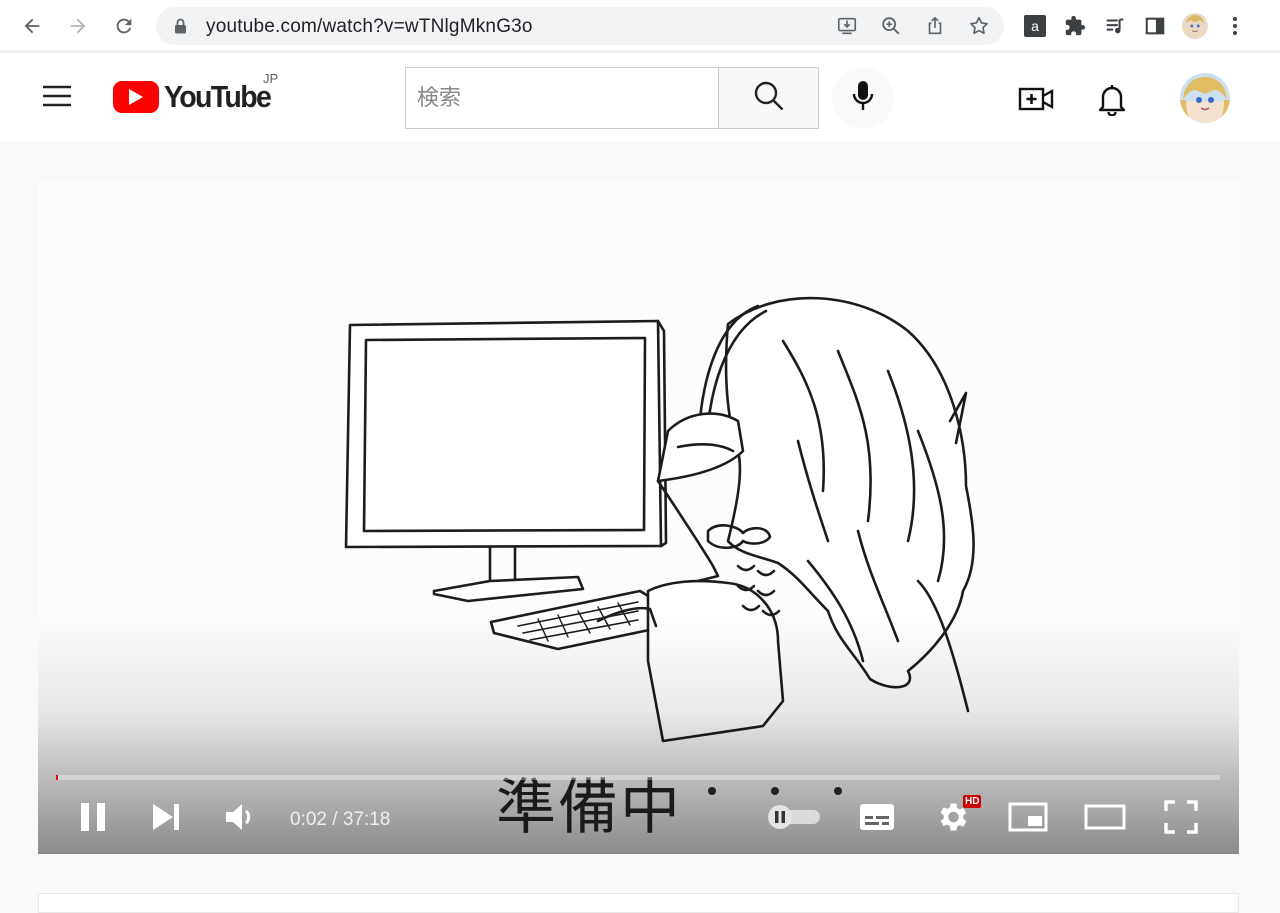 The height and width of the screenshot is (913, 1280). Describe the element at coordinates (580, 26) in the screenshot. I see `address-bar: youtube.com/watch?v=wTNlgMknG3o` at that location.